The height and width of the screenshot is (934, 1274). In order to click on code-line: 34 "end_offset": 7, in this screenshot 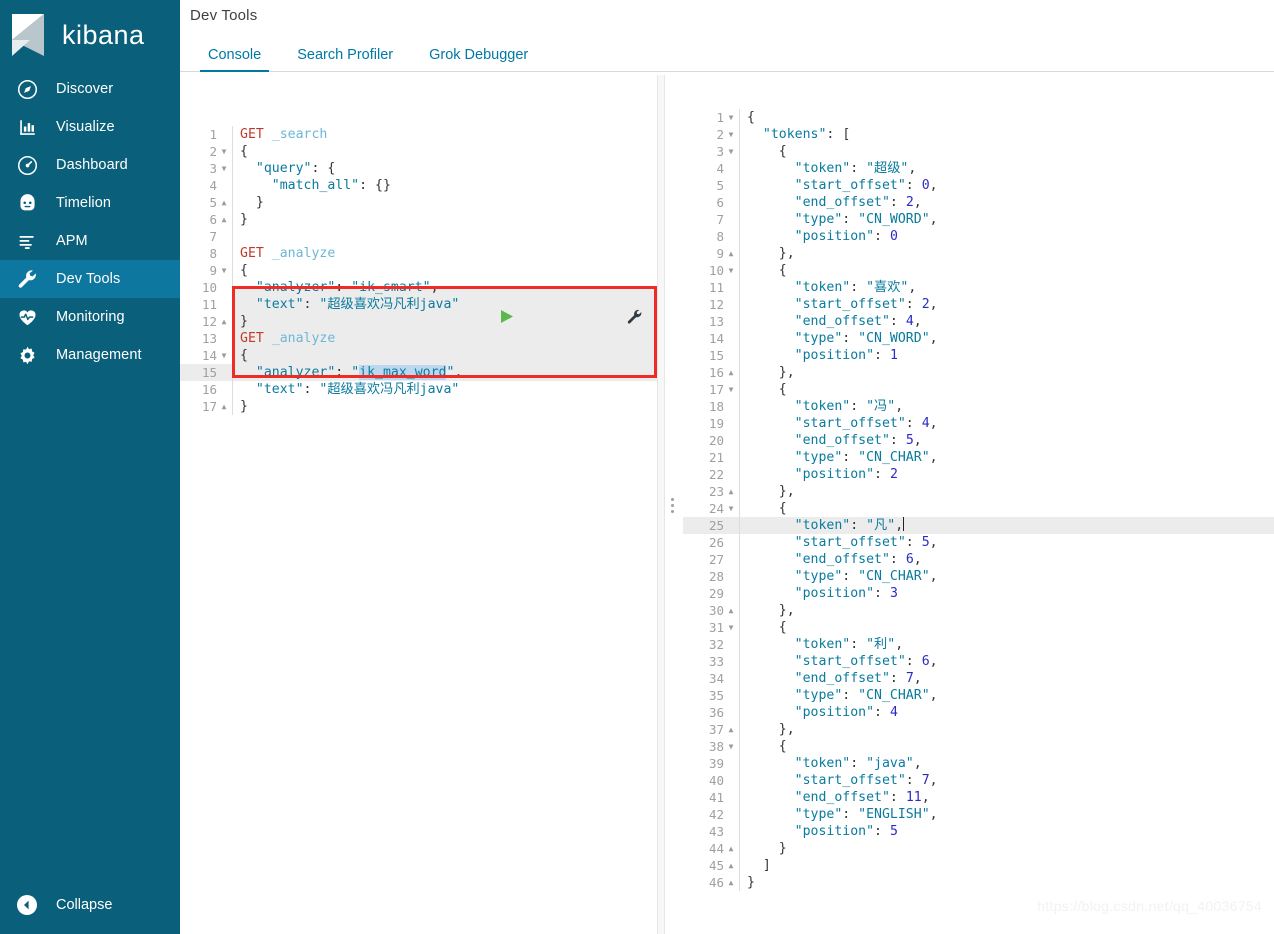, I will do `click(978, 678)`.